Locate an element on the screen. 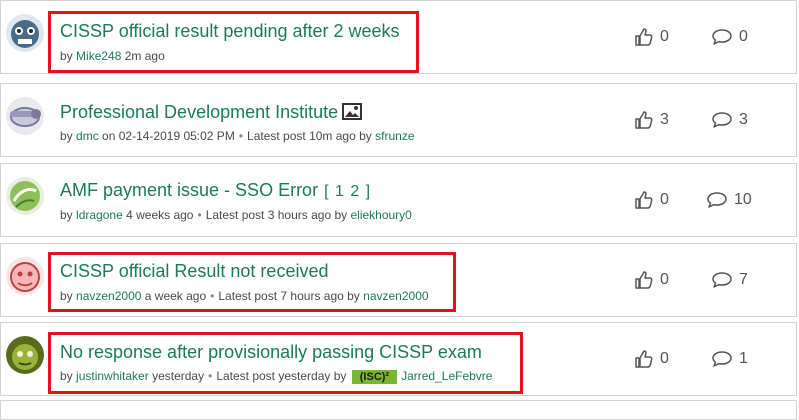 The height and width of the screenshot is (420, 799). page-link: 1 is located at coordinates (340, 191).